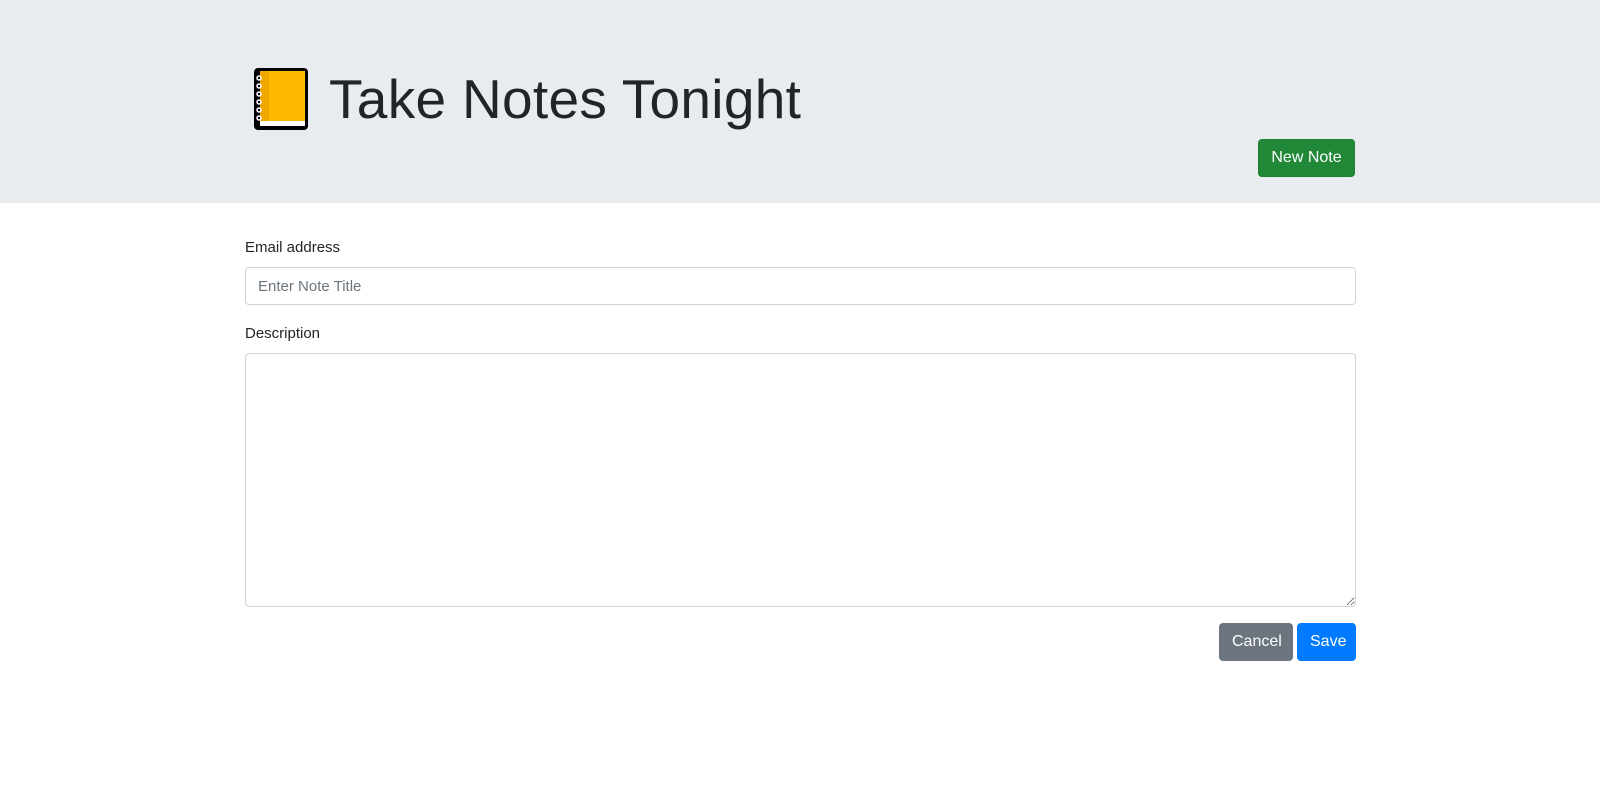  Describe the element at coordinates (800, 286) in the screenshot. I see `note-title-input` at that location.